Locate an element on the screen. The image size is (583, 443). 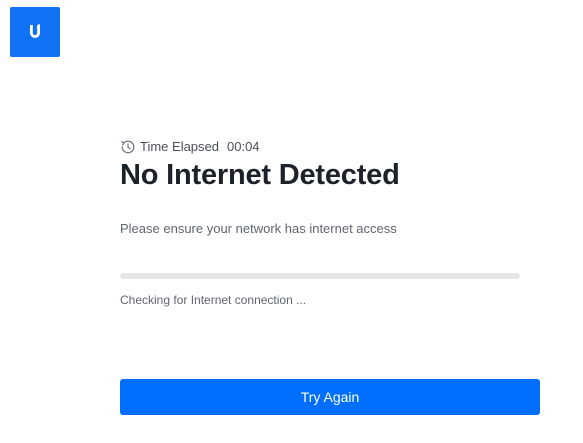
clock-icon is located at coordinates (128, 147).